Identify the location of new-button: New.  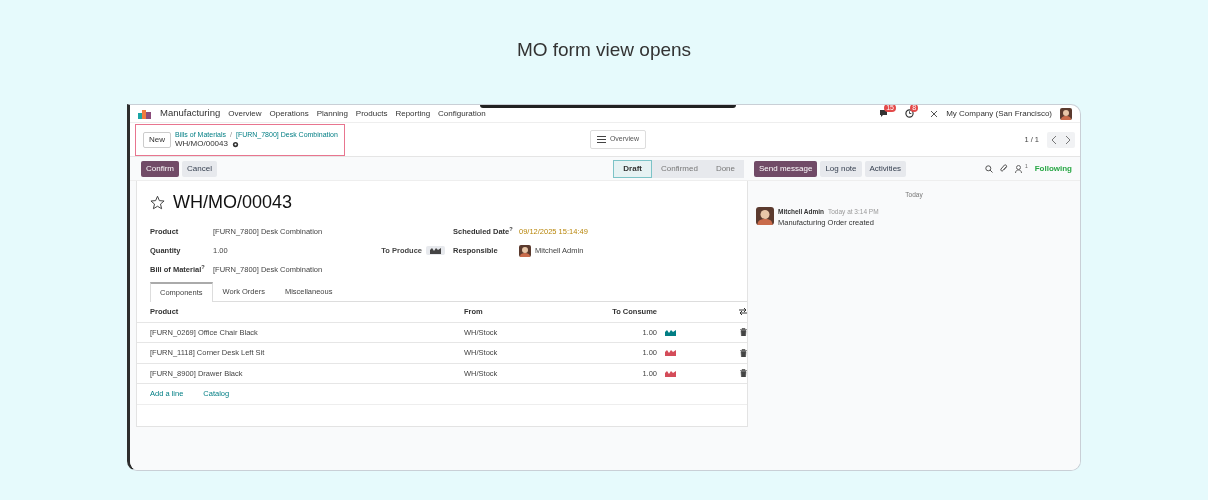
(157, 139).